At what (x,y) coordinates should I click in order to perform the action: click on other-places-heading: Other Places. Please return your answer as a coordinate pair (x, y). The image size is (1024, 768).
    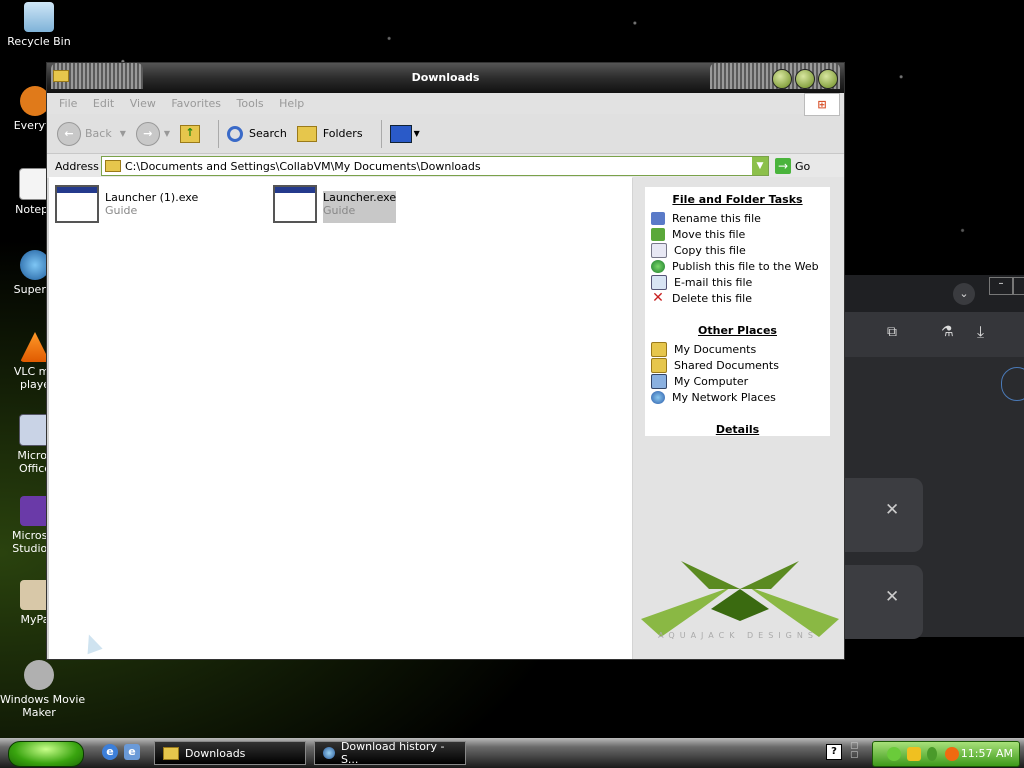
    Looking at the image, I should click on (737, 330).